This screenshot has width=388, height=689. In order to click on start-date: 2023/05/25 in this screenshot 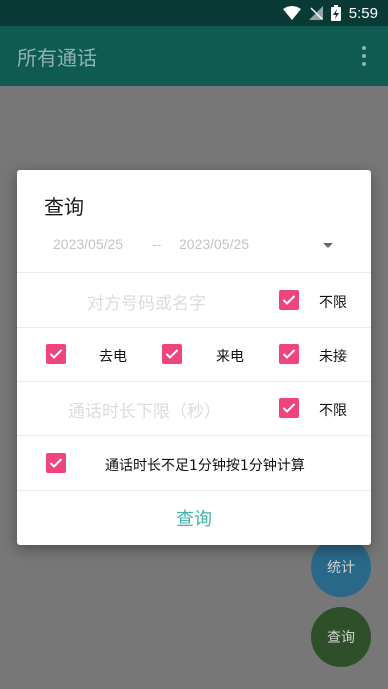, I will do `click(88, 244)`.